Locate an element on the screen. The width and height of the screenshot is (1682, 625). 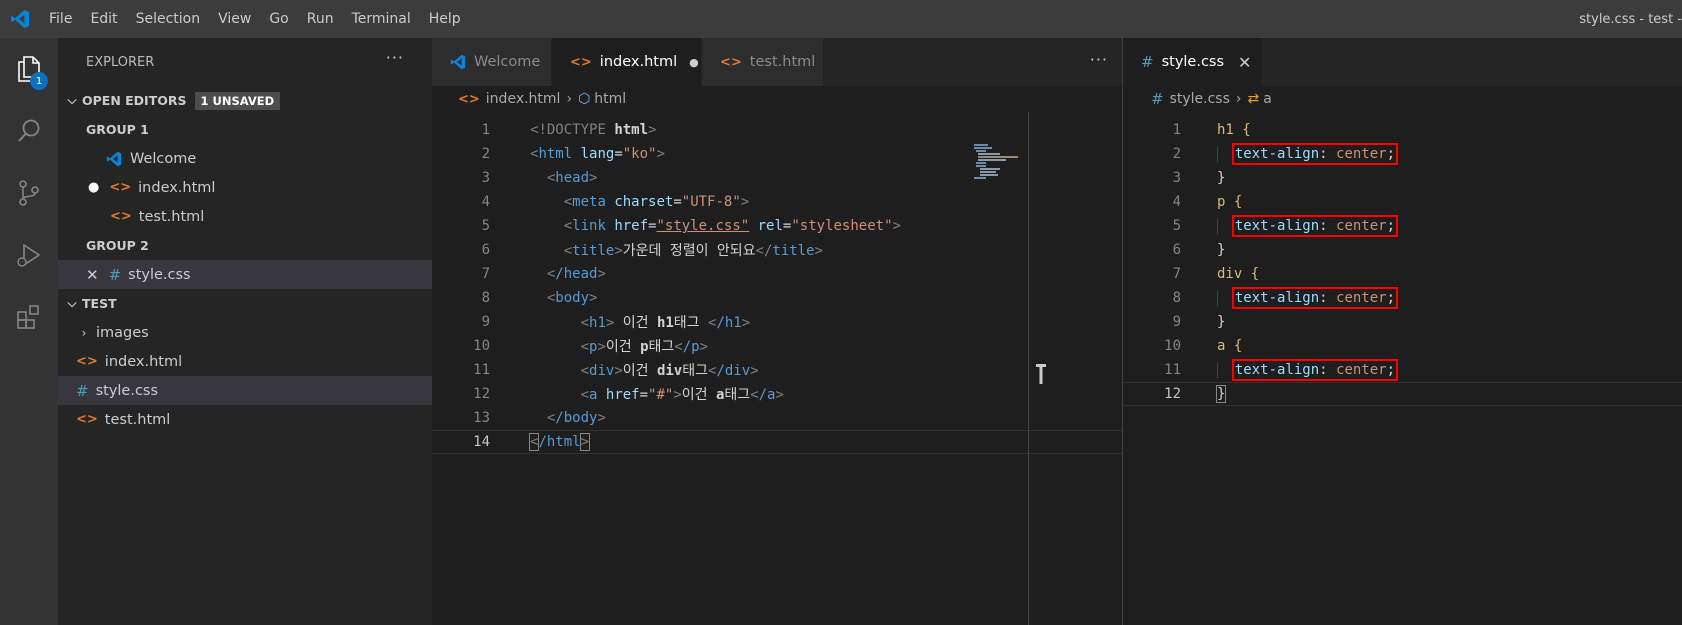
tab-label: Welcome is located at coordinates (507, 62).